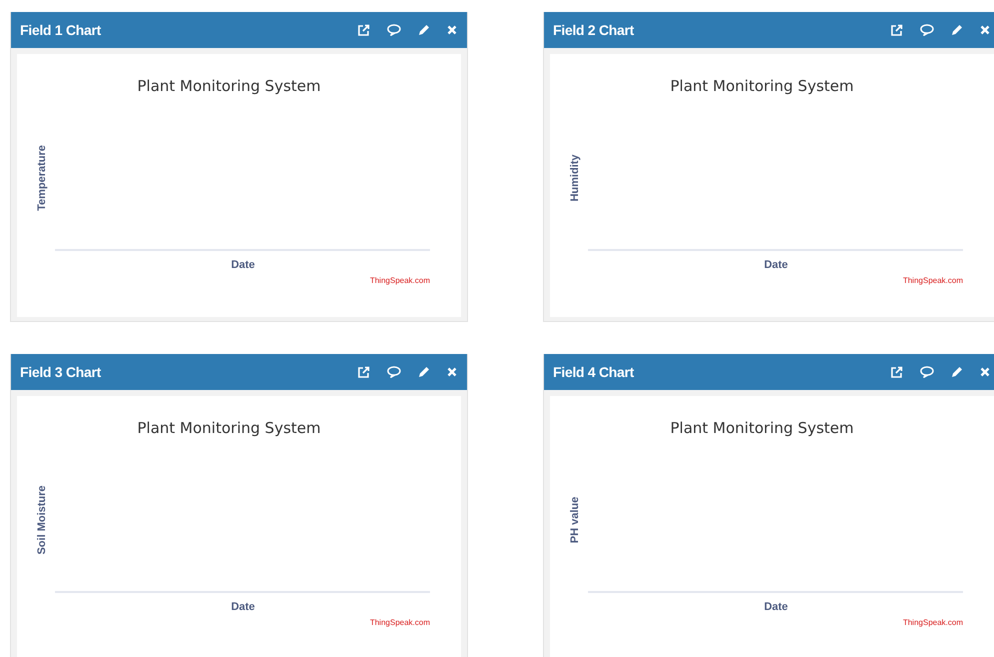 This screenshot has height=657, width=994. I want to click on card-title: Field 2 Chart, so click(593, 30).